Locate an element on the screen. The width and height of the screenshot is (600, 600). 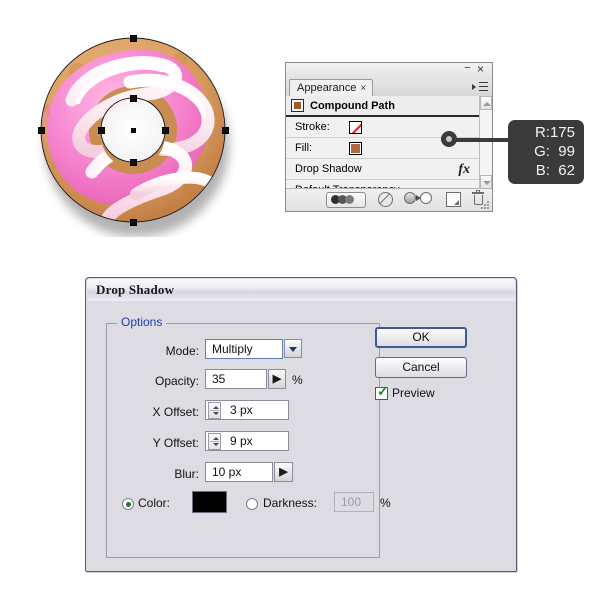
opacity-label: Opacity: is located at coordinates (176, 381).